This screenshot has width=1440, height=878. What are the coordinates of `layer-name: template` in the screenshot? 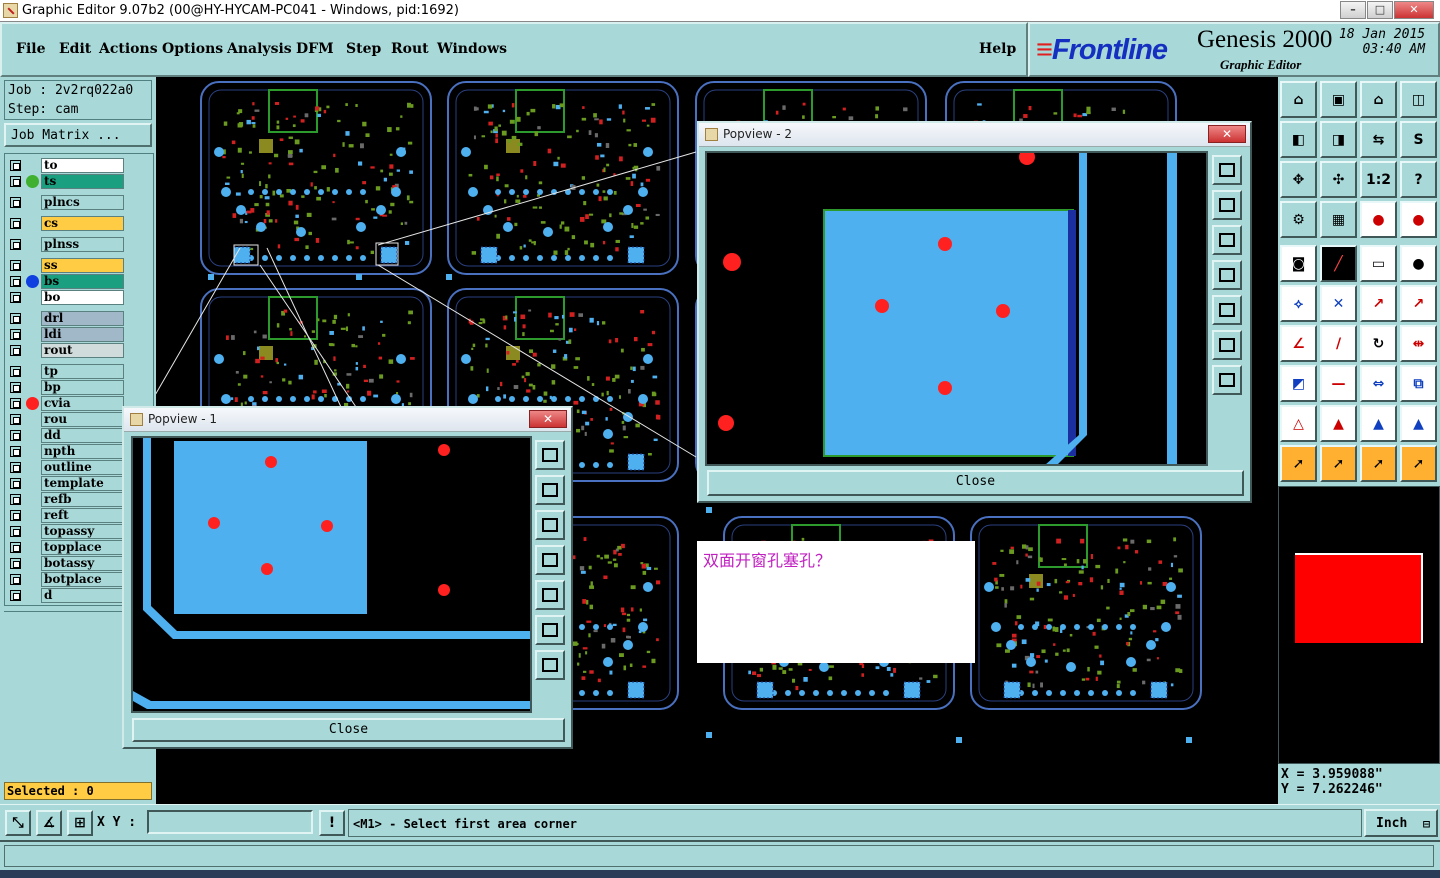 It's located at (82, 483).